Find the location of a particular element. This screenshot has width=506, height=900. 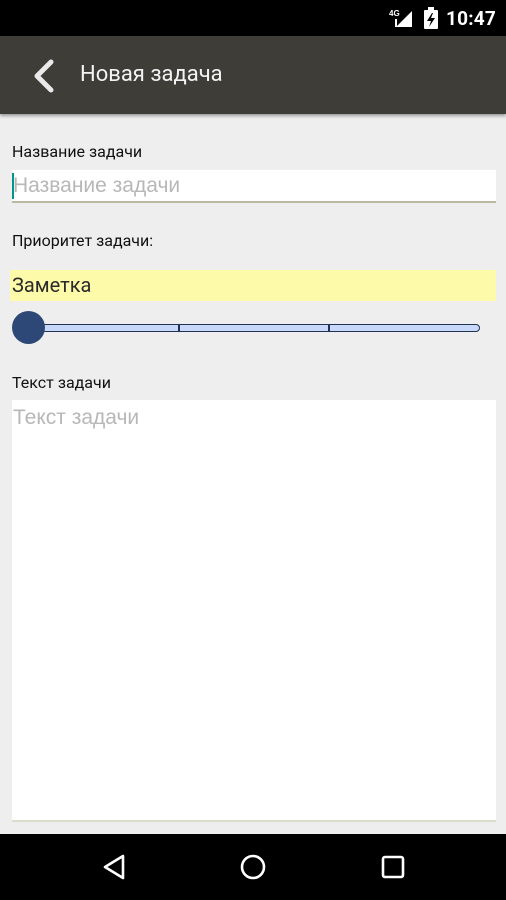

status-time: 10:47 is located at coordinates (471, 18).